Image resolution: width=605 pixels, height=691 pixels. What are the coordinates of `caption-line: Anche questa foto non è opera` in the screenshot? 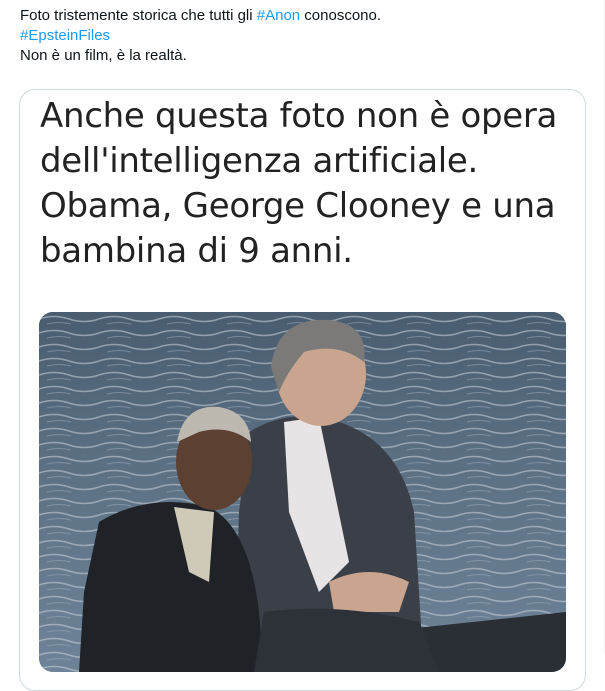 It's located at (299, 116).